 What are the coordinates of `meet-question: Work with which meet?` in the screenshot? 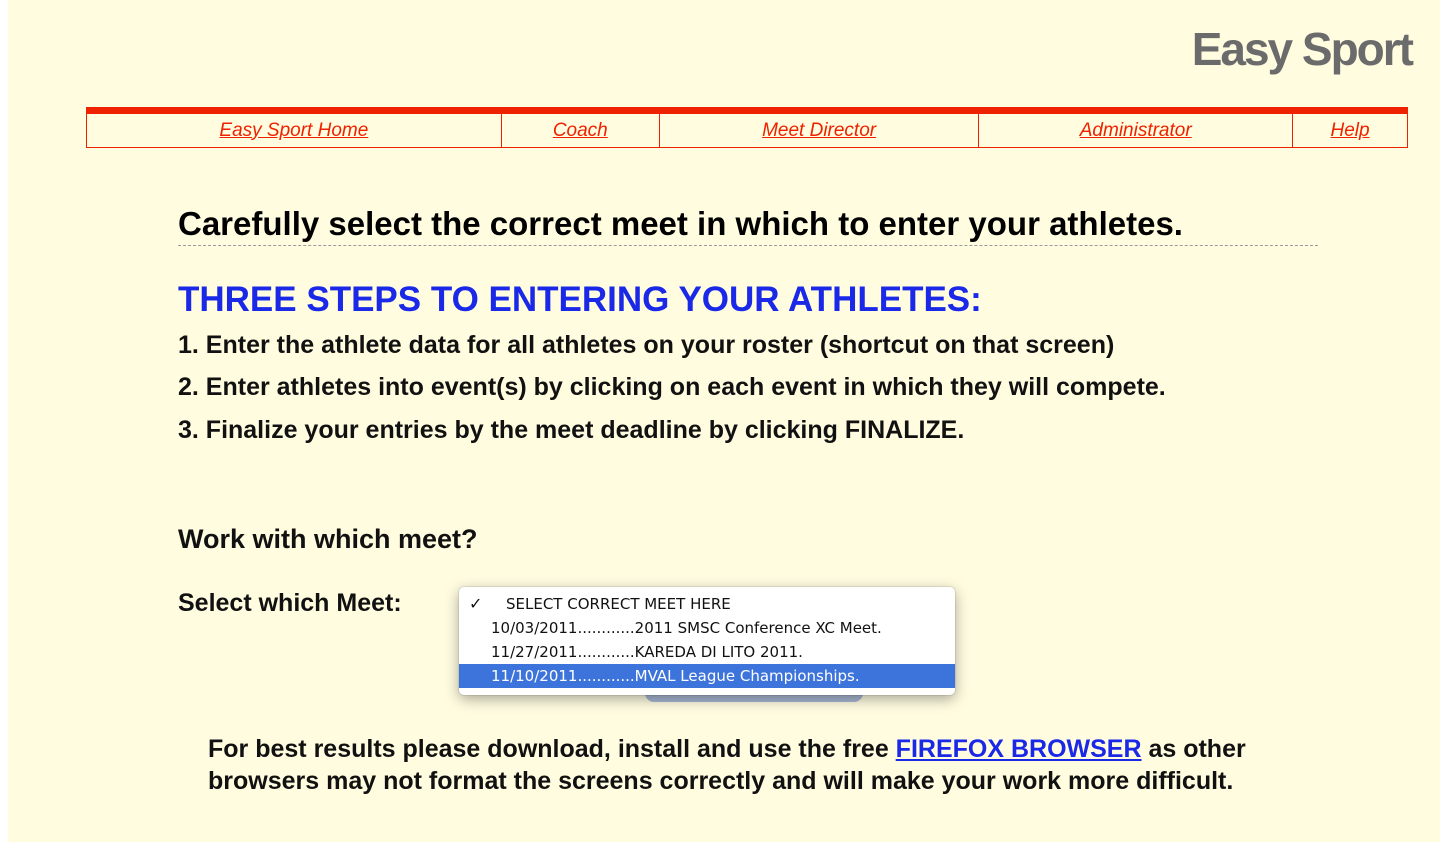 It's located at (328, 539).